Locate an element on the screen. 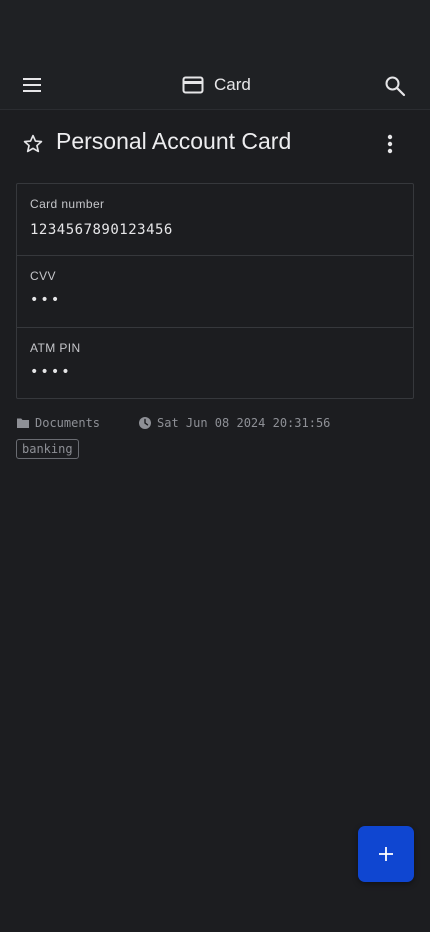 The width and height of the screenshot is (430, 932). timestamp-text: Sat Jun 08 2024 20:31:56 is located at coordinates (244, 423).